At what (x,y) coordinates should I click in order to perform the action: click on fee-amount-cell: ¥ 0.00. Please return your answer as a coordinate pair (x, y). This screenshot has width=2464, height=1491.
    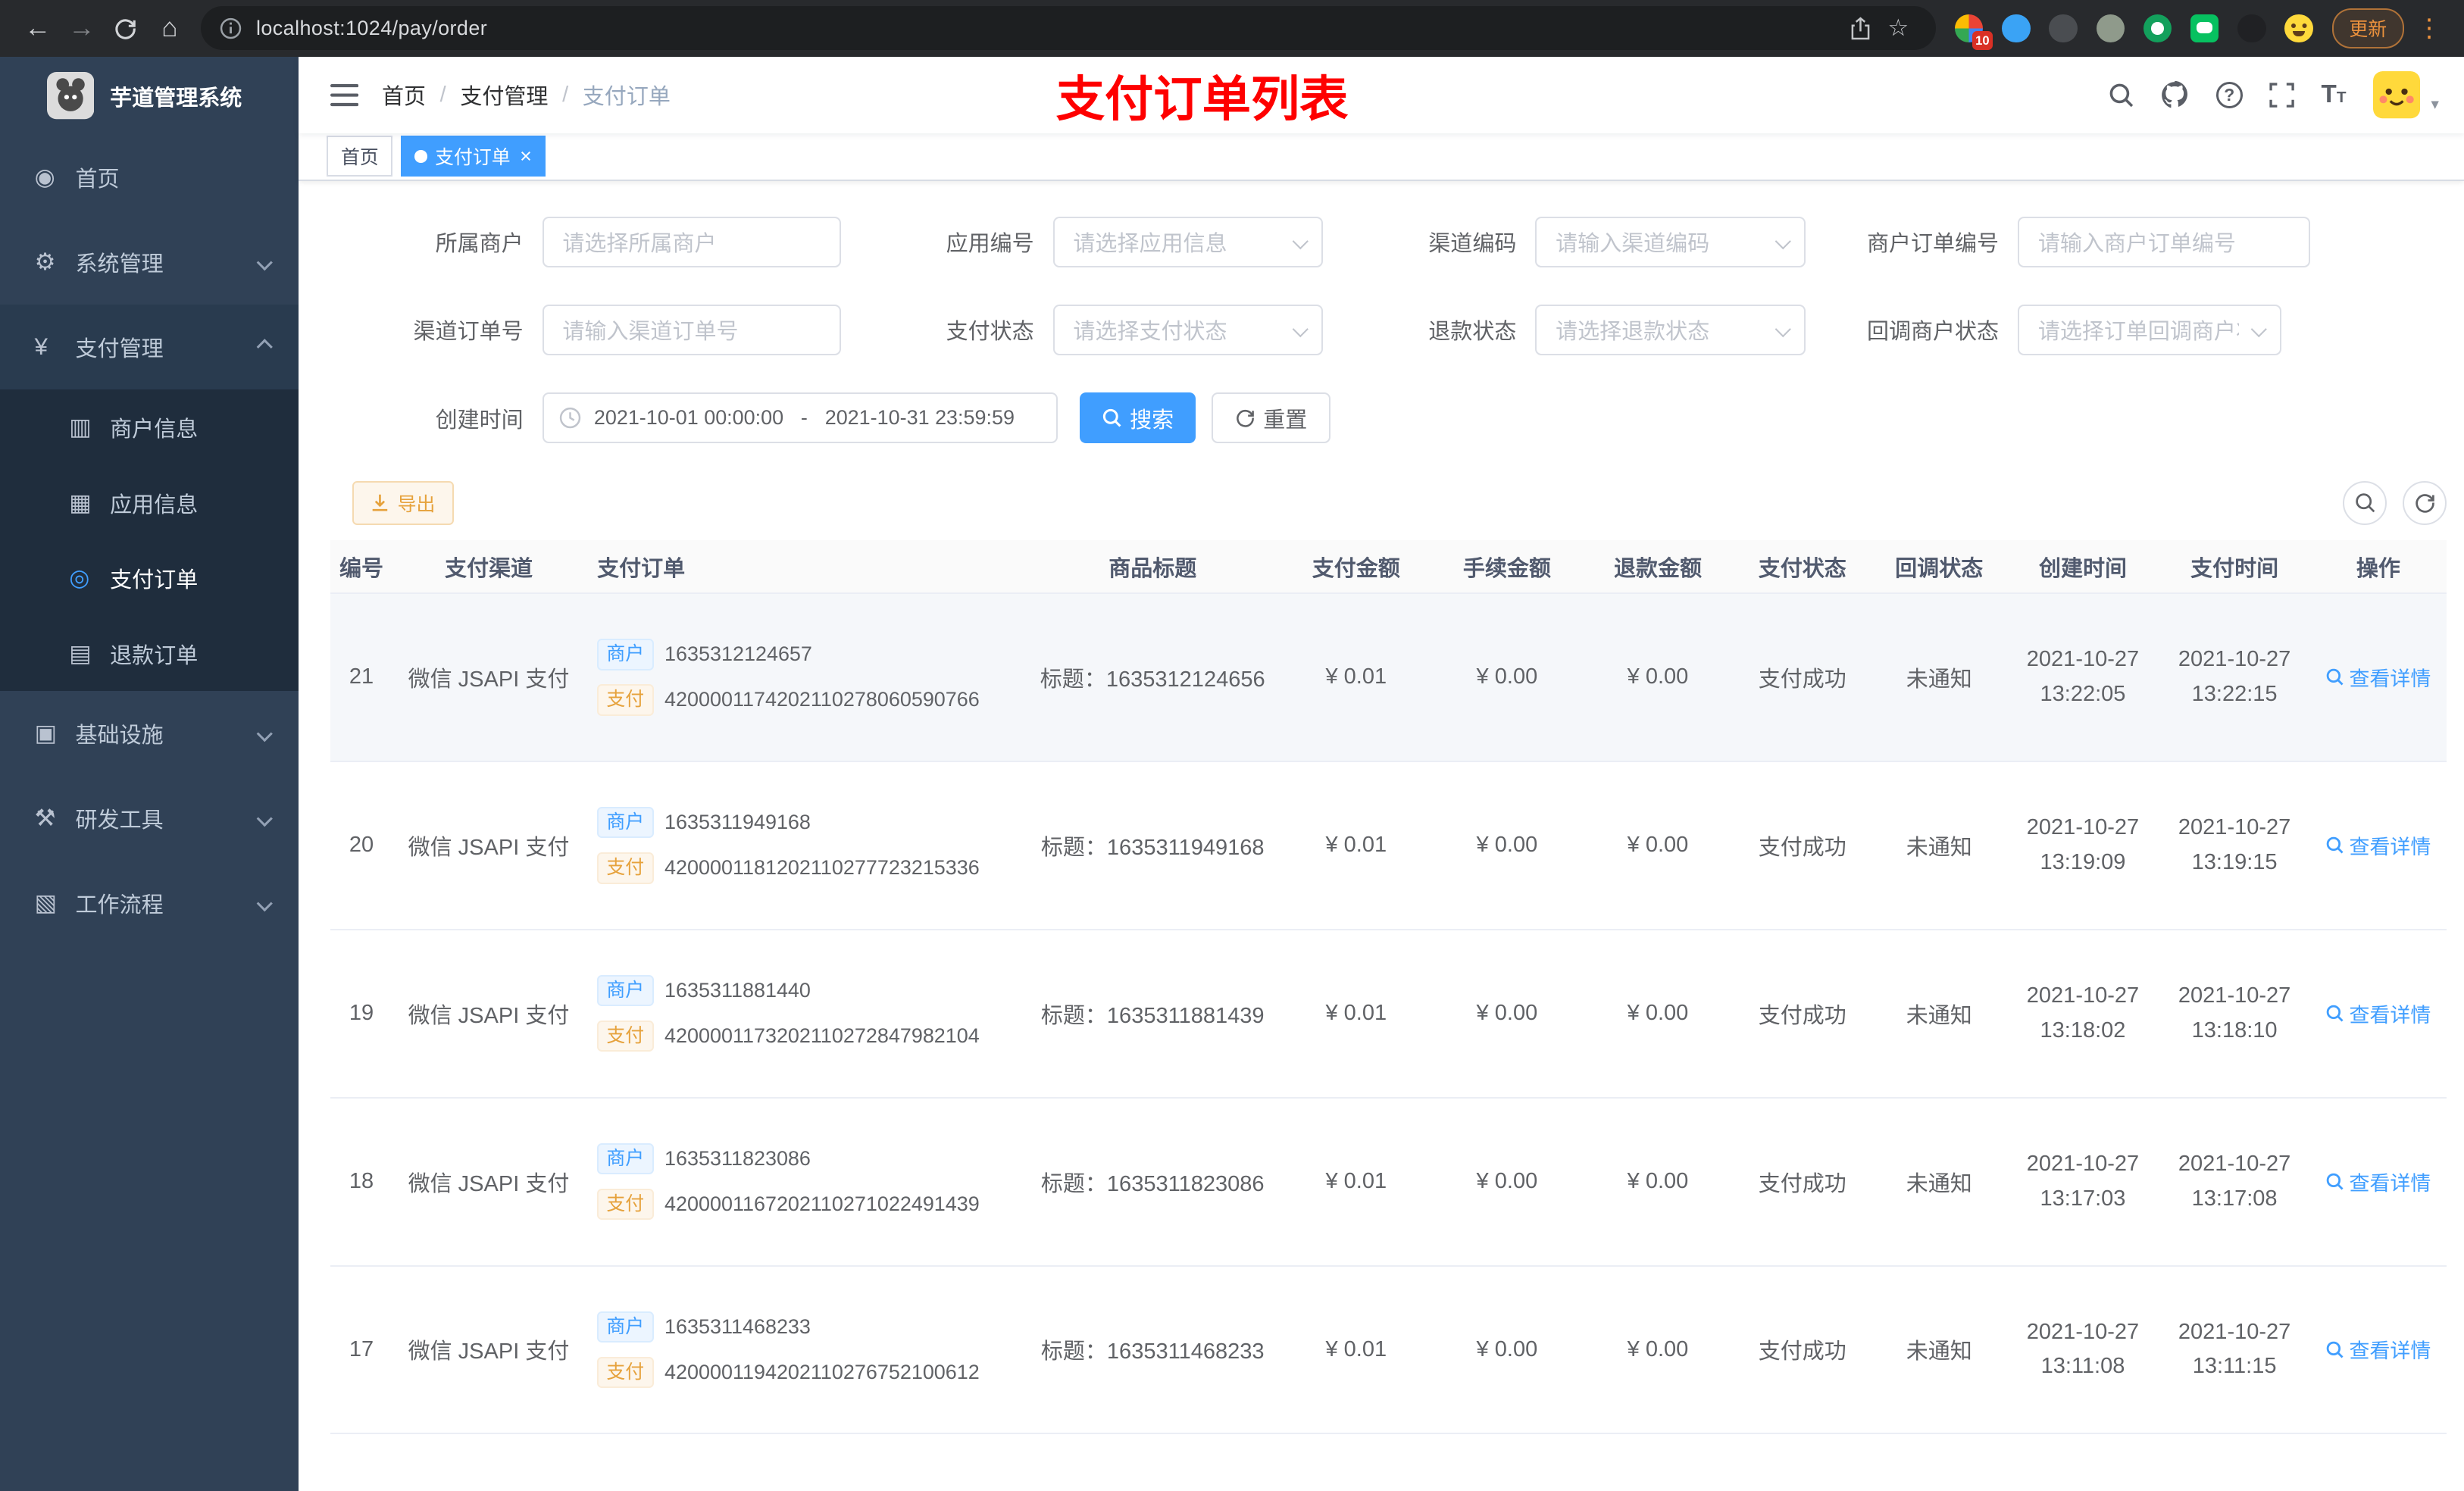
    Looking at the image, I should click on (1507, 1181).